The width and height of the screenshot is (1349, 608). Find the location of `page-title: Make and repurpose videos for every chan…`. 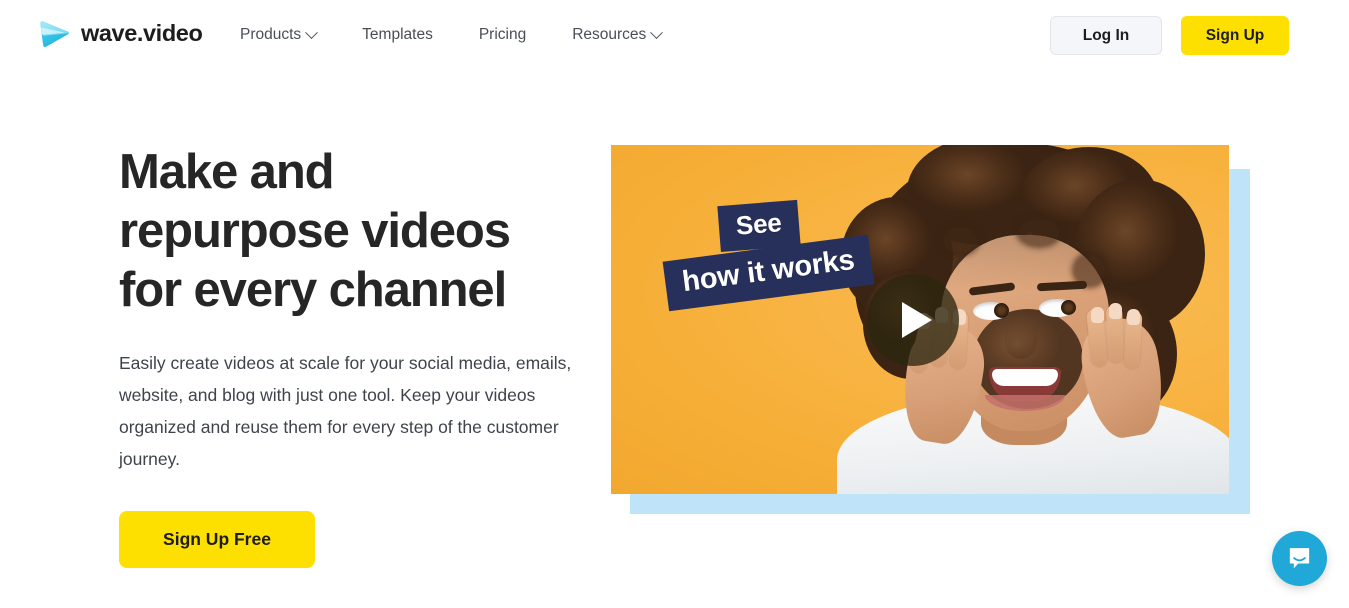

page-title: Make and repurpose videos for every chan… is located at coordinates (354, 231).